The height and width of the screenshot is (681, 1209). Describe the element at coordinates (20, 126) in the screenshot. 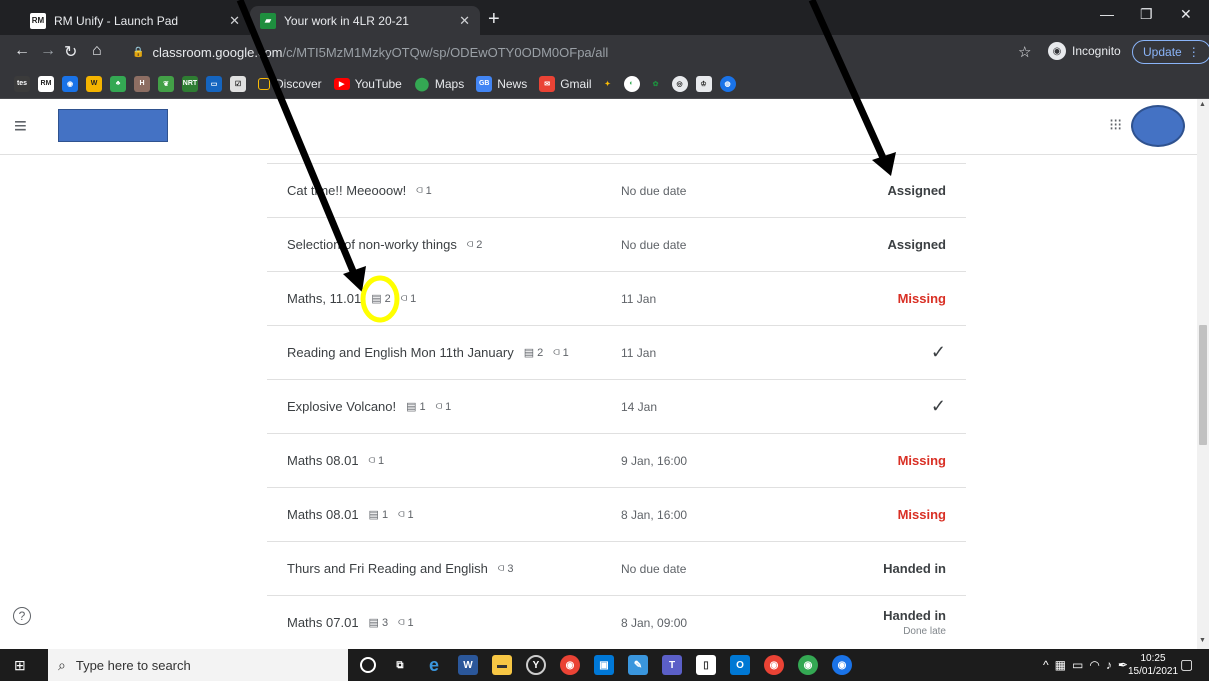

I see `main-menu-icon: ≡` at that location.